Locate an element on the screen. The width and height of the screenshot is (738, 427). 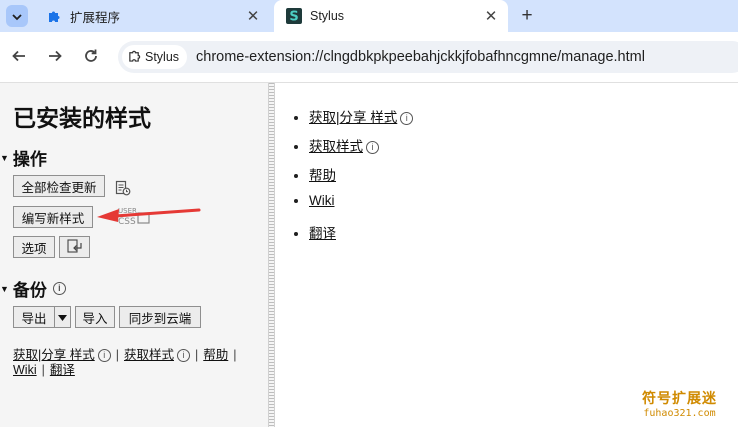
actions-heading: ▼ 操作 is located at coordinates (23, 157).